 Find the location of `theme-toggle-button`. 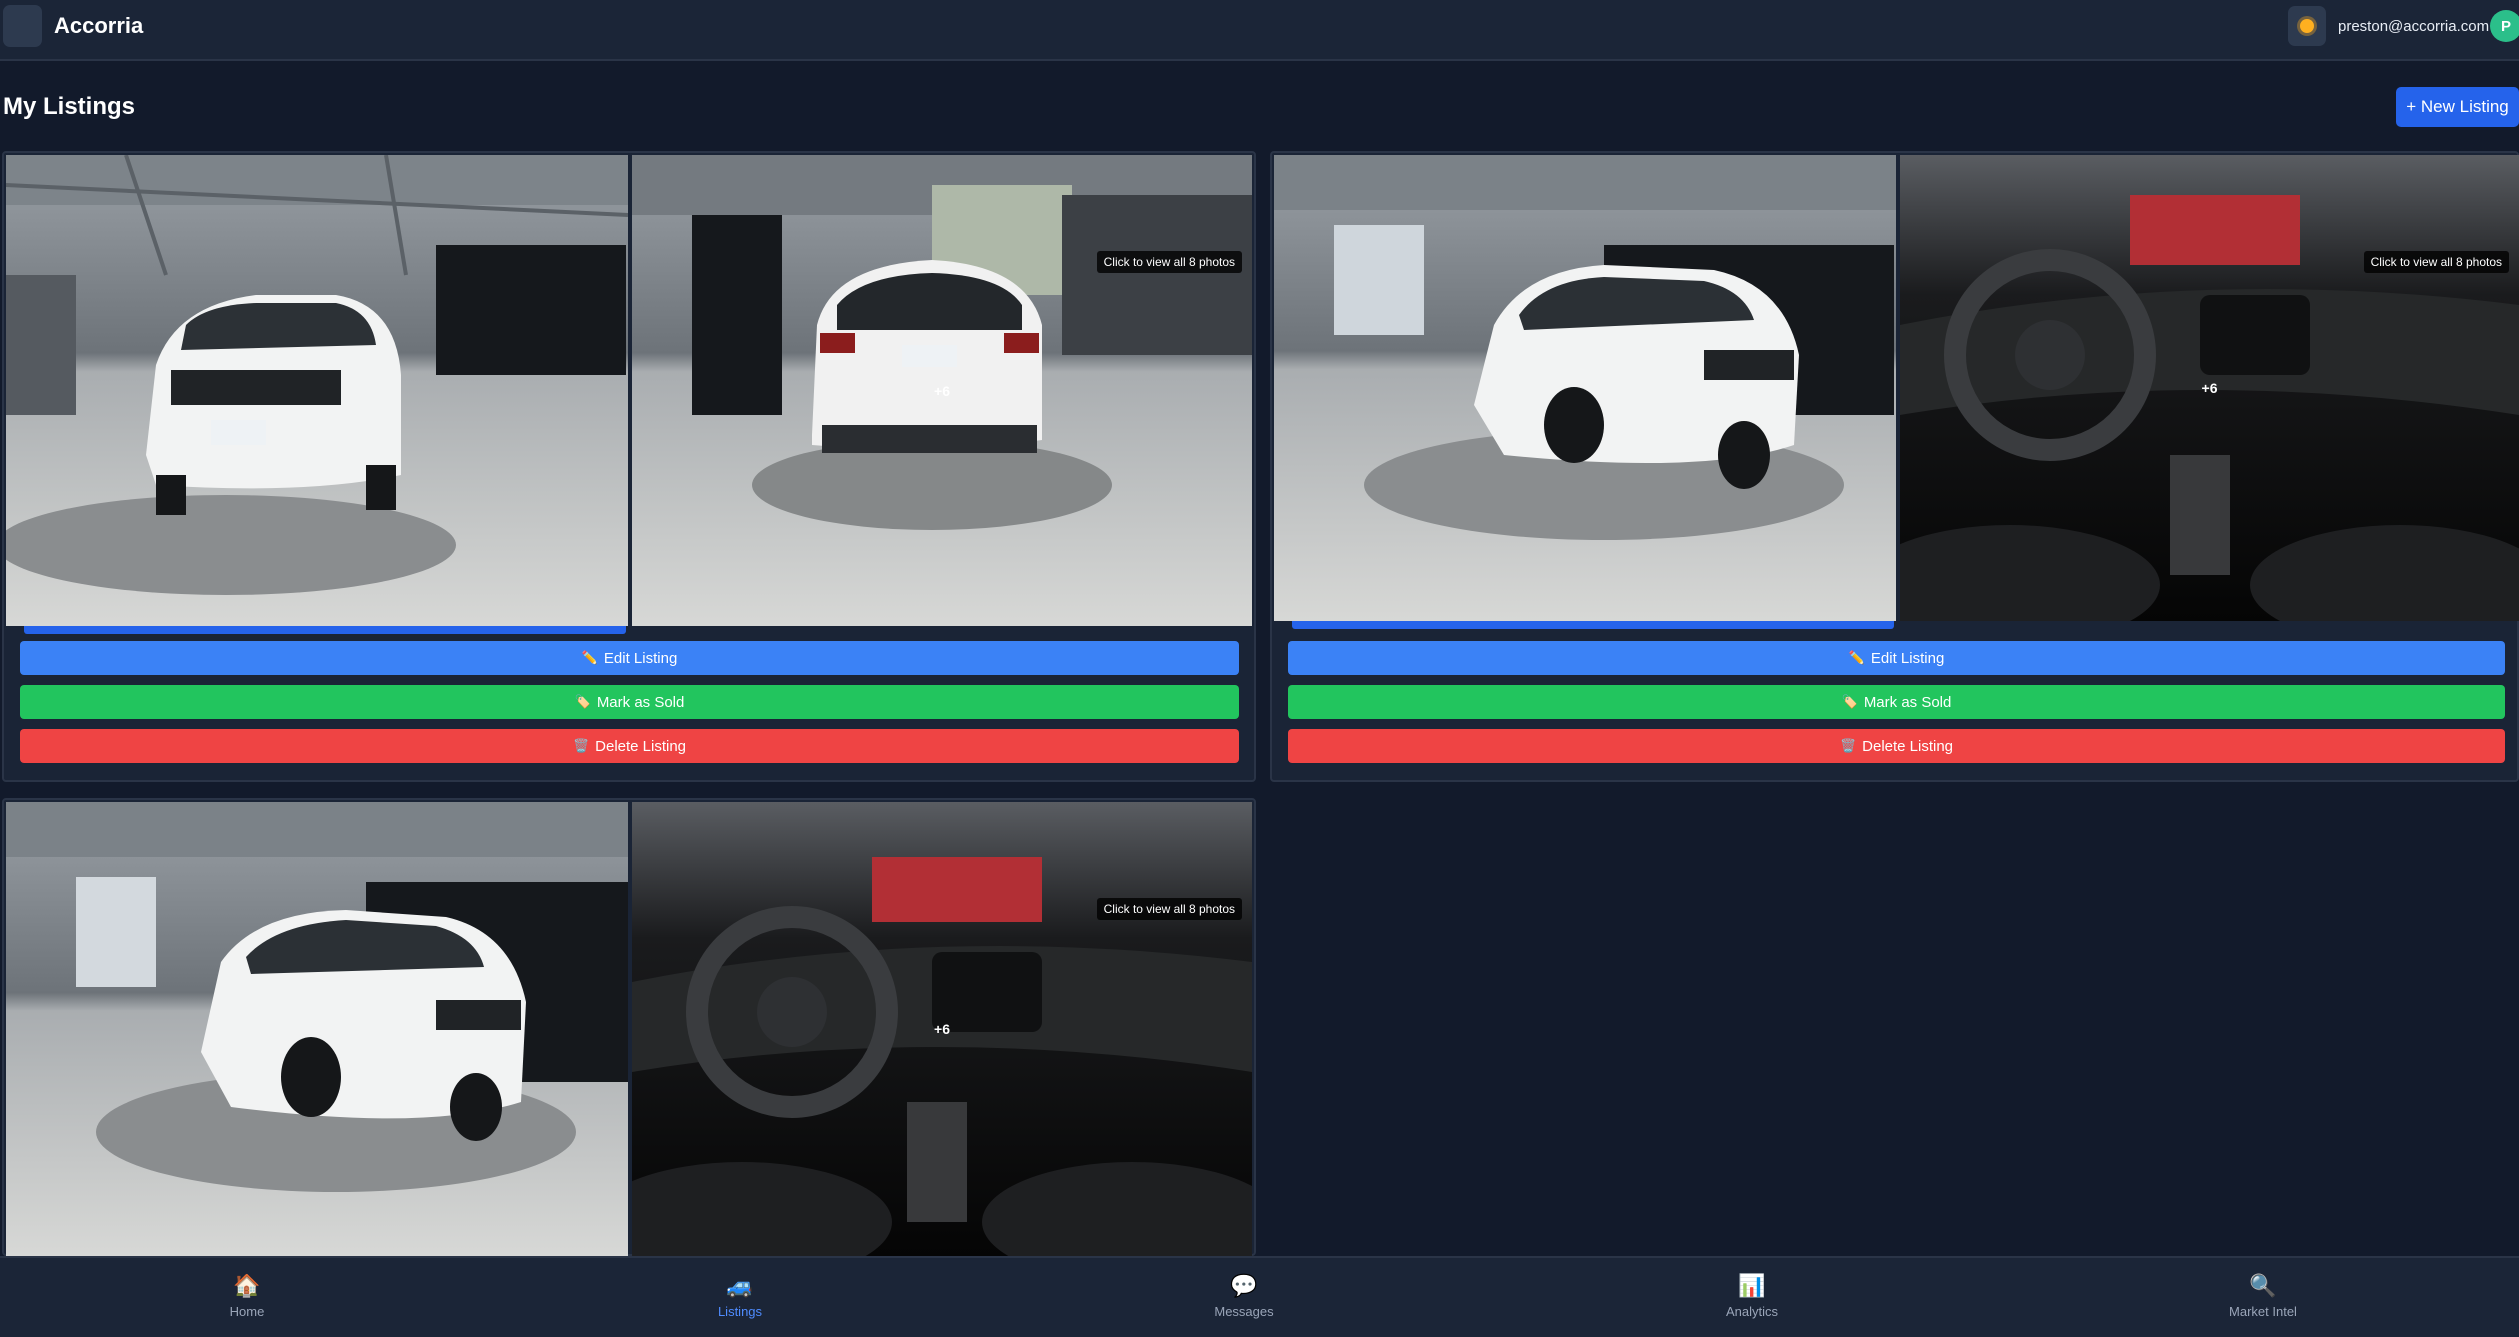

theme-toggle-button is located at coordinates (2307, 26).